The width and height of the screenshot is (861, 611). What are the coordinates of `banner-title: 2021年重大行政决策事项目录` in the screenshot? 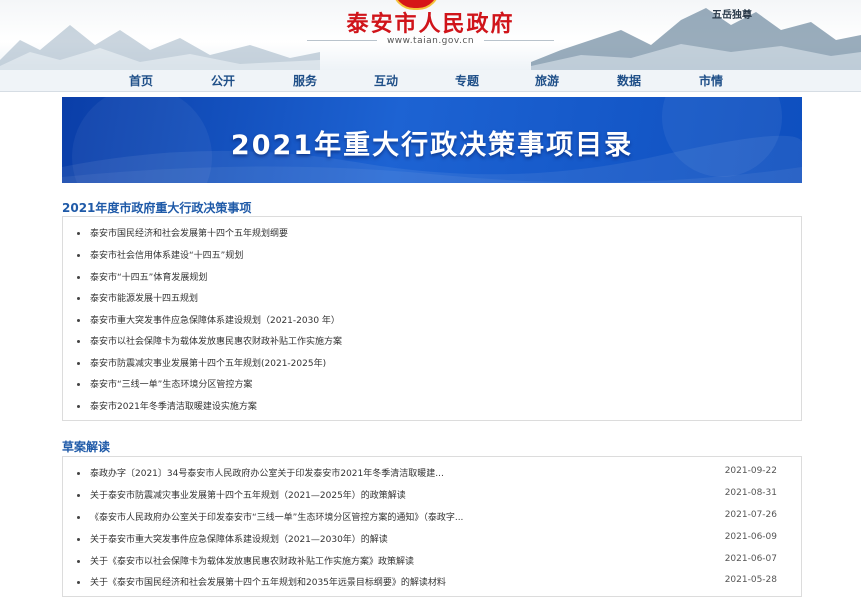 It's located at (432, 145).